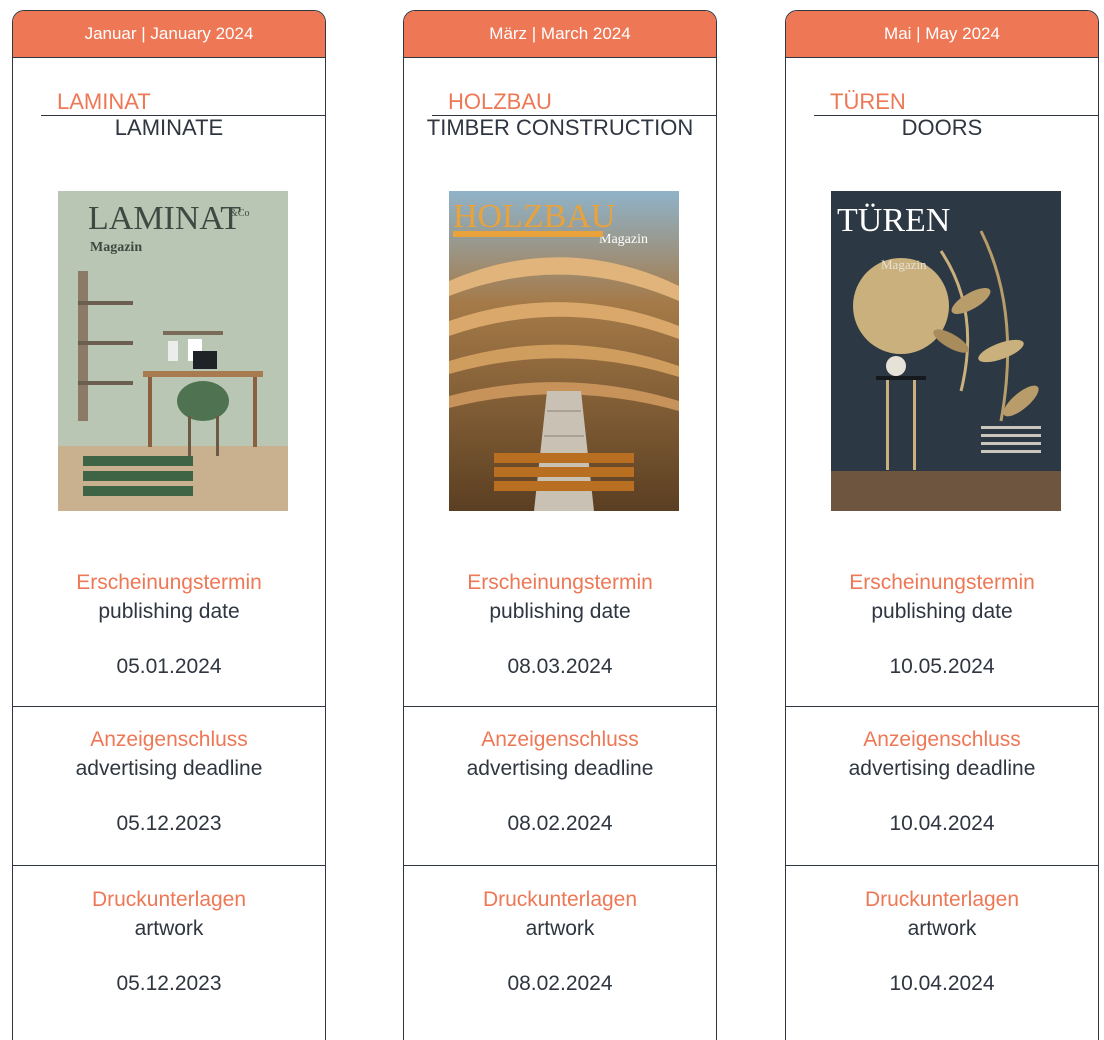  Describe the element at coordinates (169, 983) in the screenshot. I see `artwork-date: 05.12.2023` at that location.